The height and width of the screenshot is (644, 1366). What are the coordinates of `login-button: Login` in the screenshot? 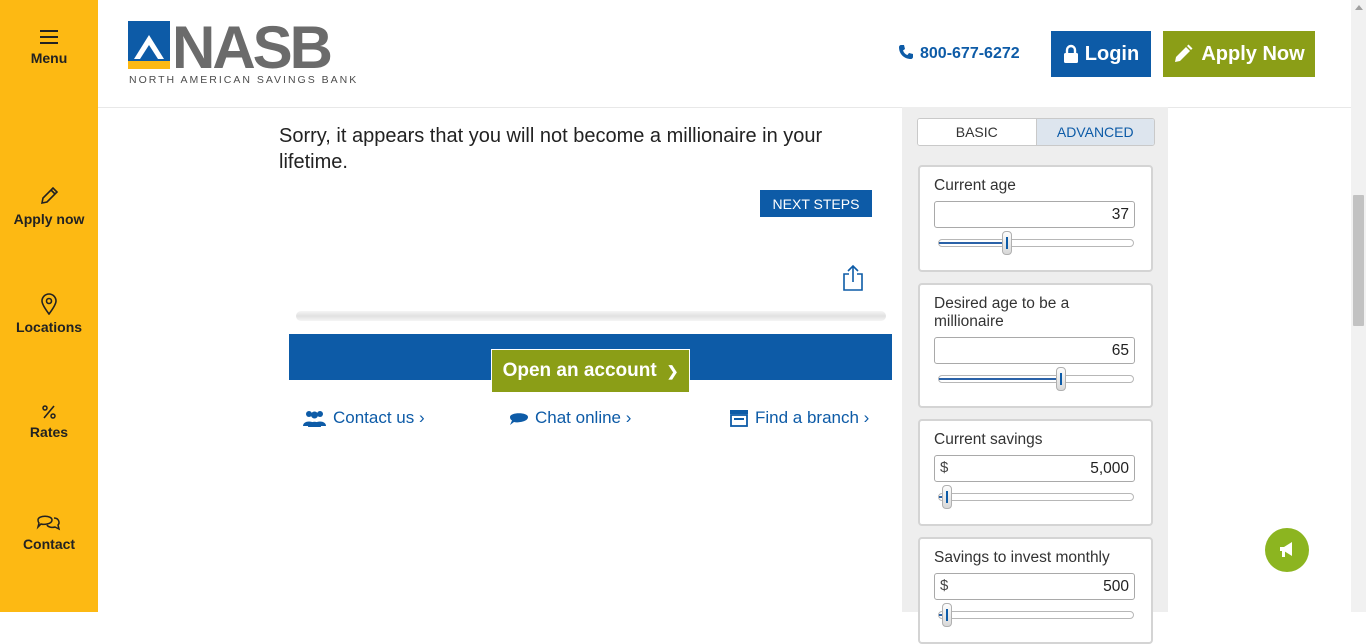 It's located at (1101, 54).